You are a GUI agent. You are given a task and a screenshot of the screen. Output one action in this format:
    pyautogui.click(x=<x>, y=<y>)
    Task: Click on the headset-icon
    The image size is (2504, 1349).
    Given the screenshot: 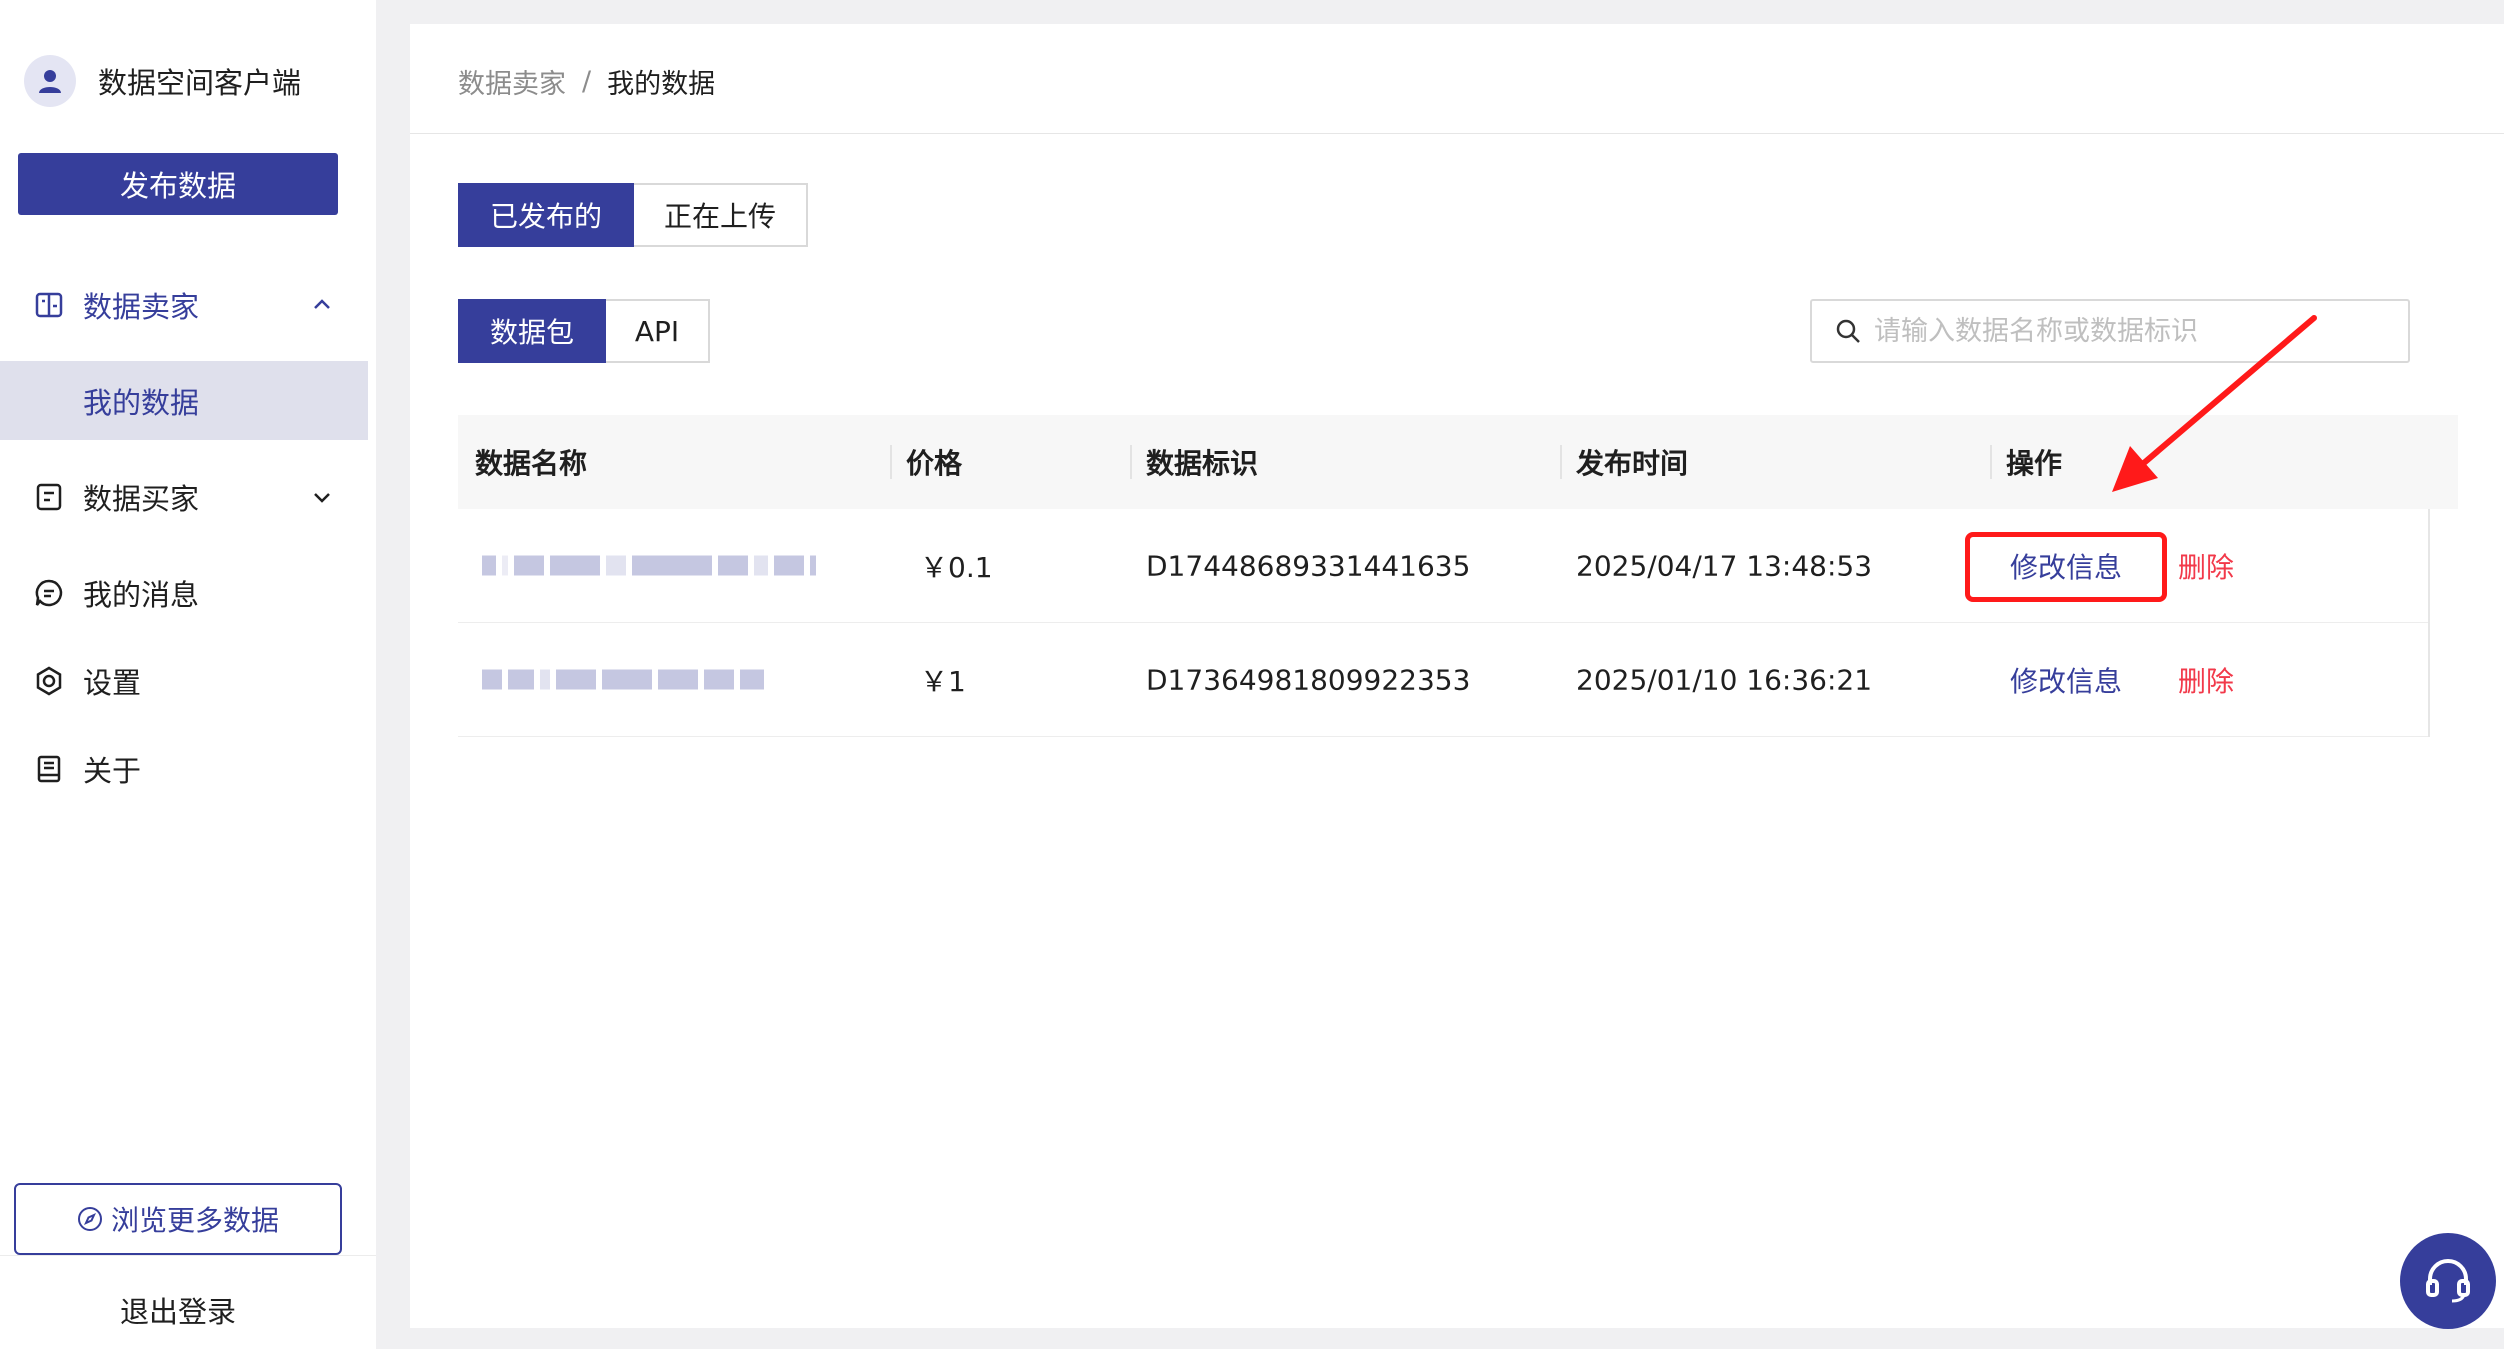 What is the action you would take?
    pyautogui.click(x=2448, y=1281)
    